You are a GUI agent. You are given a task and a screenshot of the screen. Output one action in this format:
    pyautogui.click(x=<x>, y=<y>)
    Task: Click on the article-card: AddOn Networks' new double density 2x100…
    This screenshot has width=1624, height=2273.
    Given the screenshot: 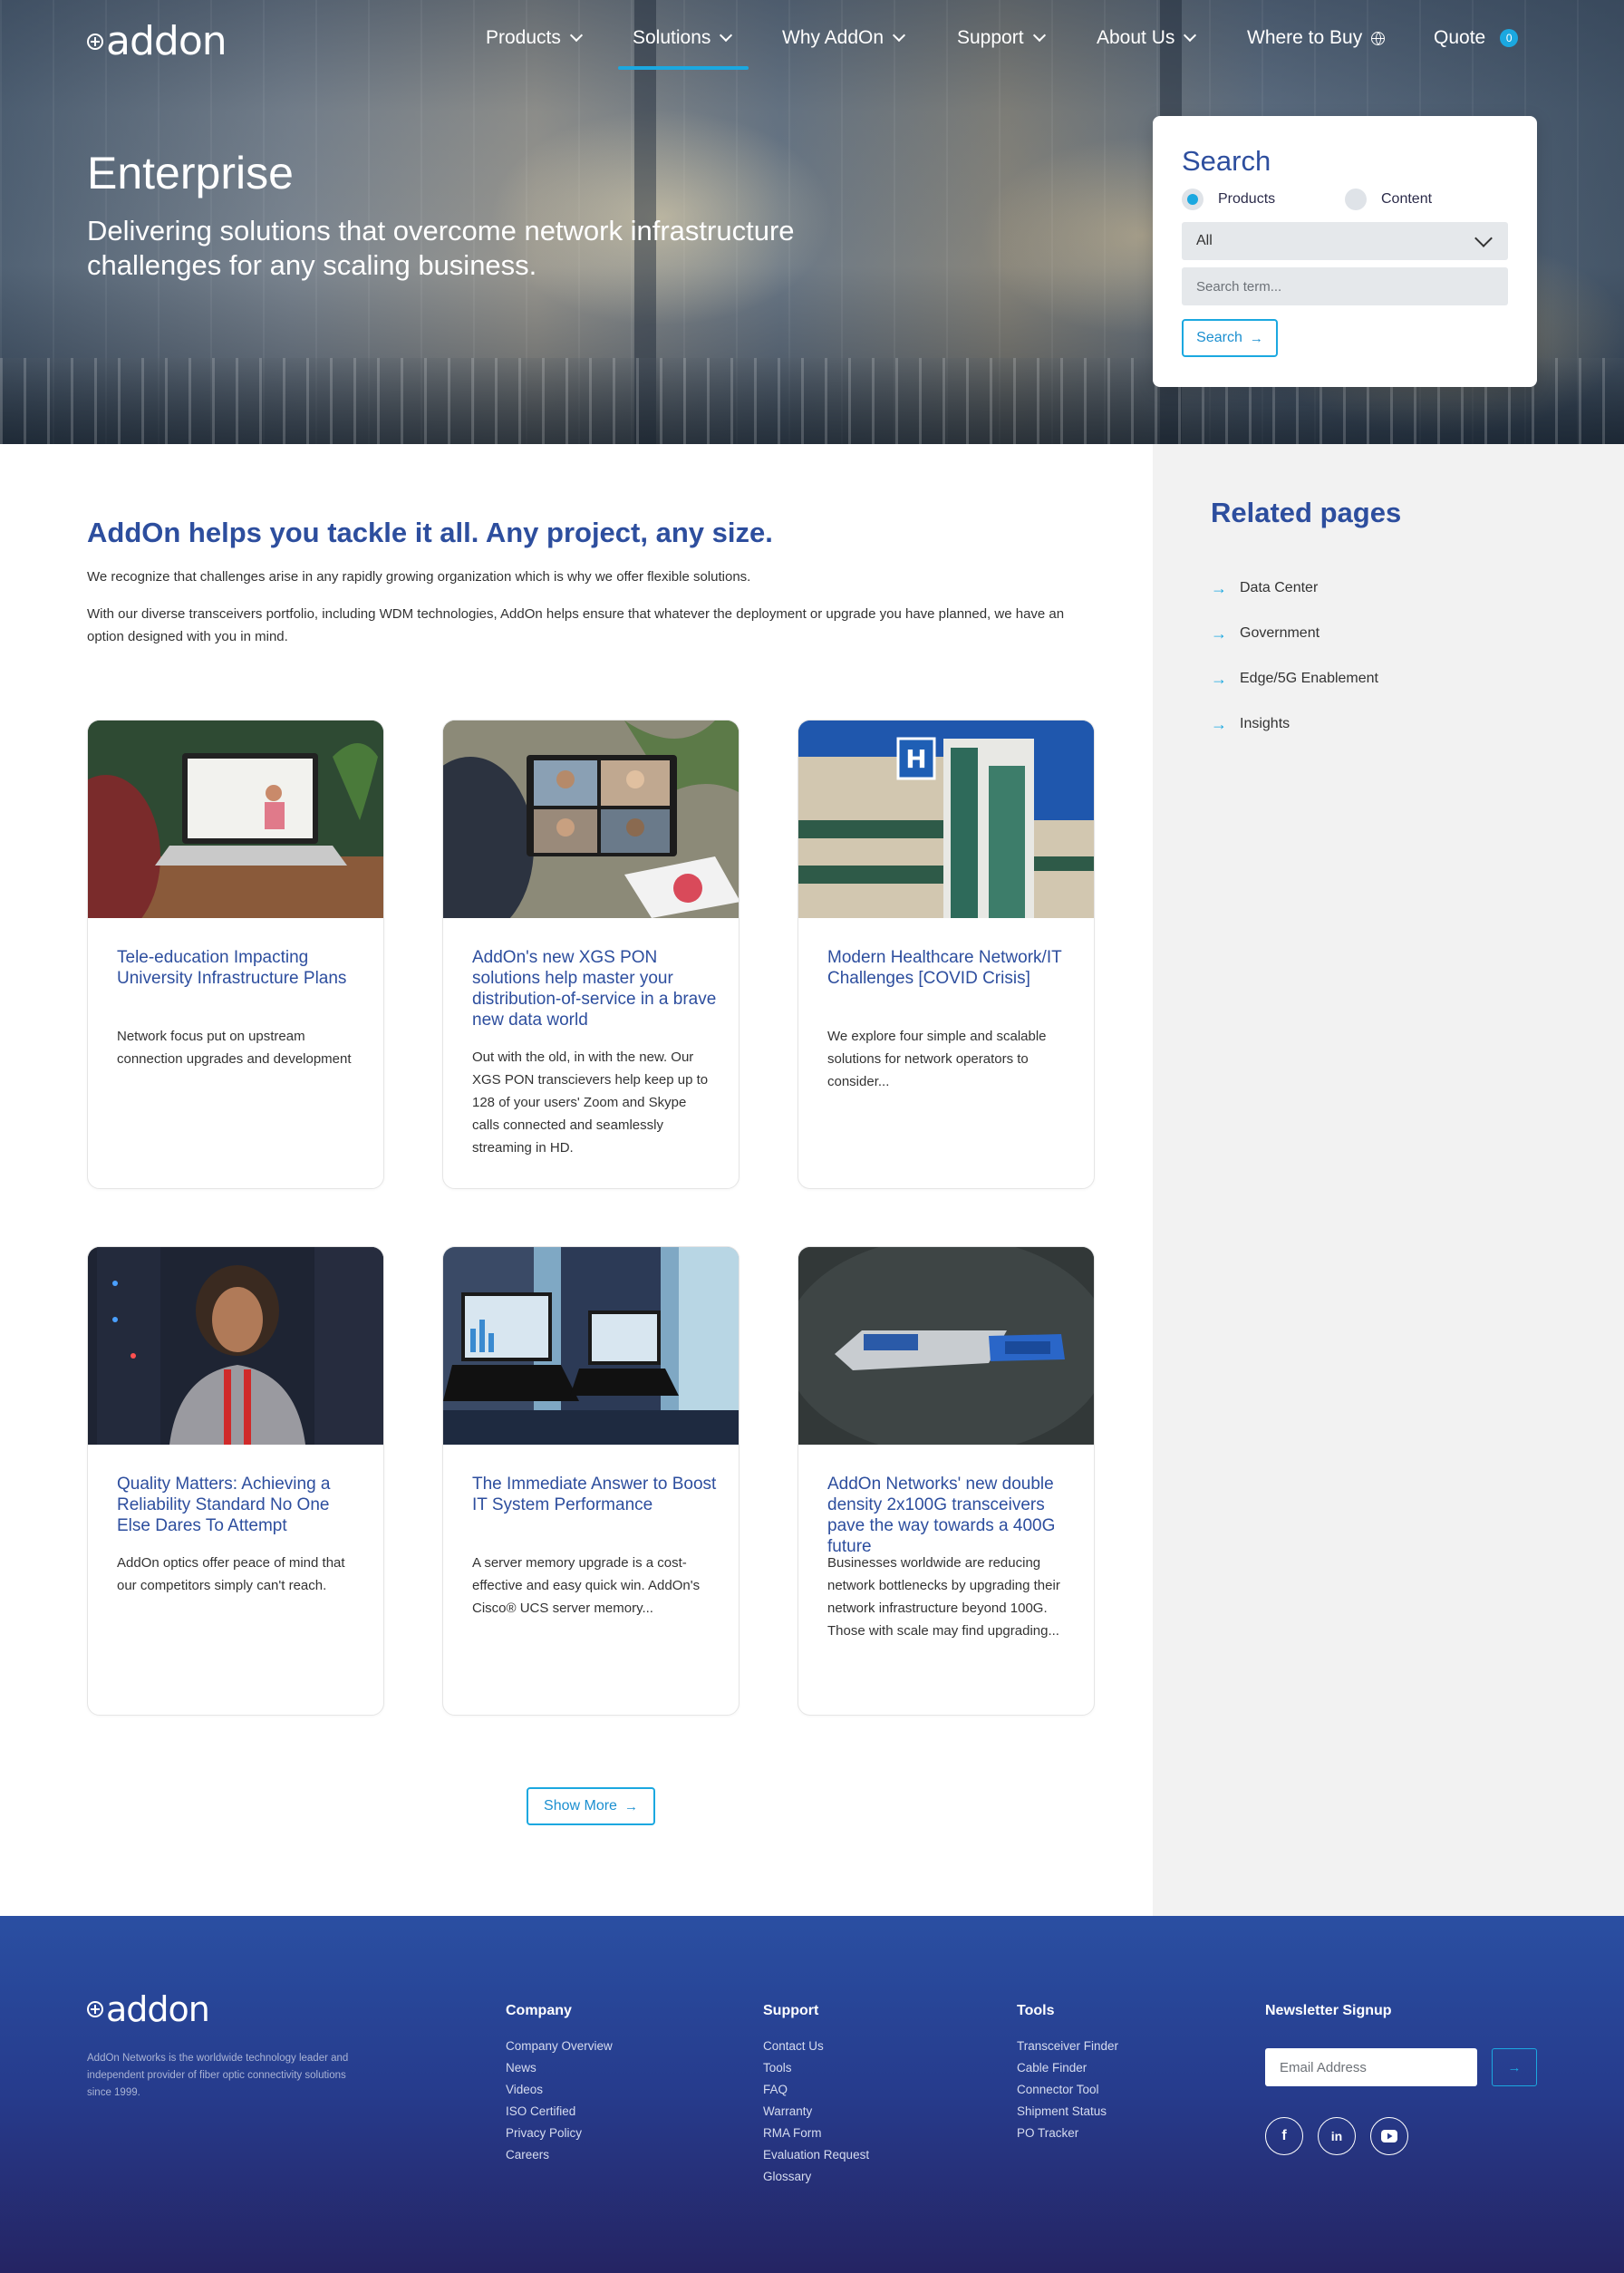 What is the action you would take?
    pyautogui.click(x=947, y=1481)
    